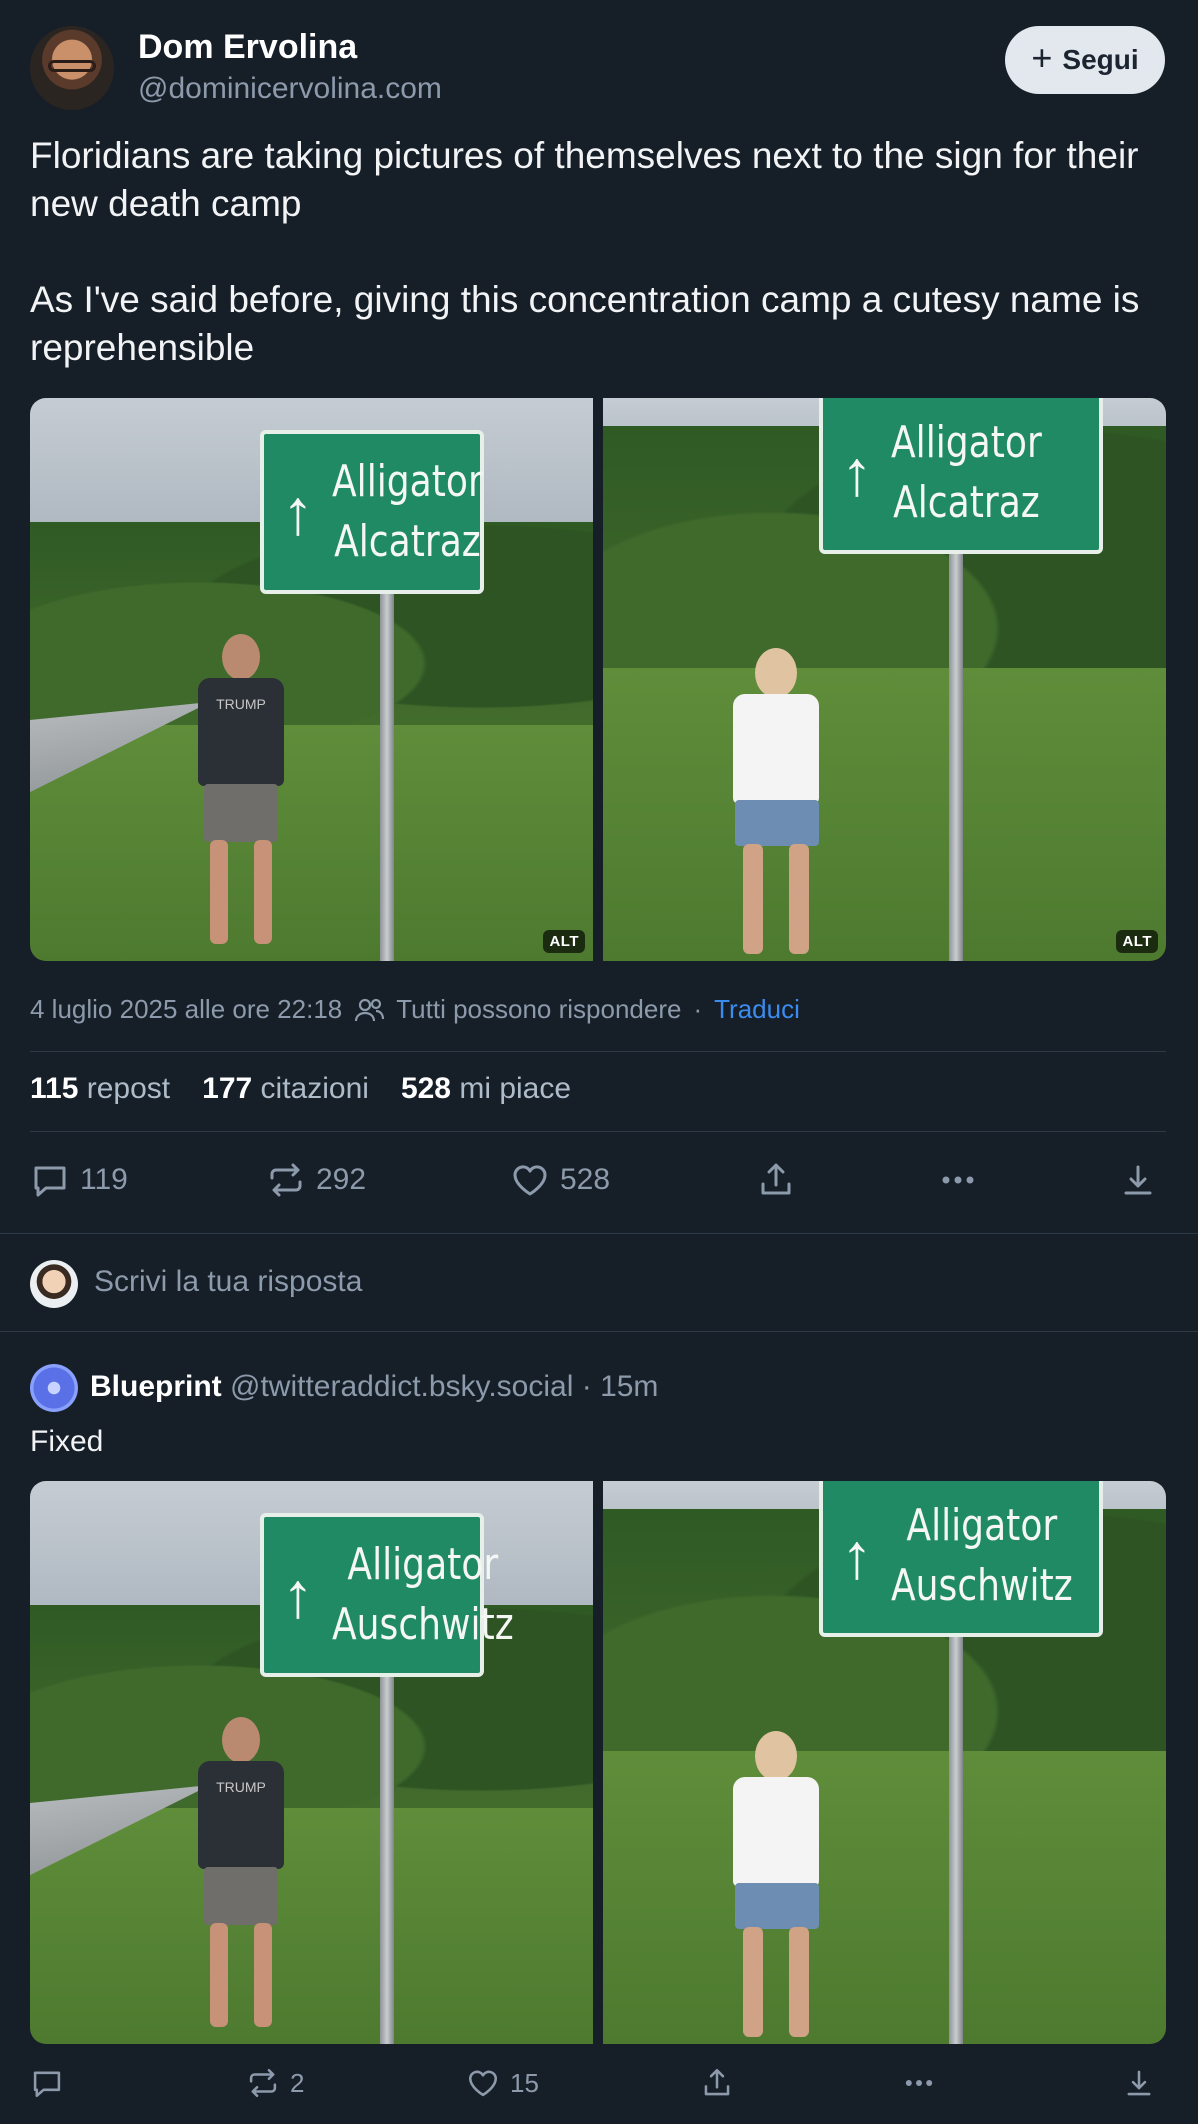 Image resolution: width=1198 pixels, height=2124 pixels. I want to click on repost-button: 292, so click(316, 1180).